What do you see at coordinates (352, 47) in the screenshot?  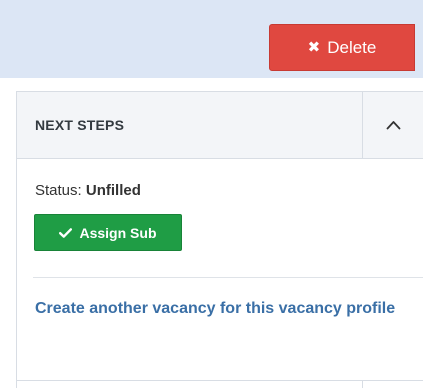 I see `delete-button-label: Delete` at bounding box center [352, 47].